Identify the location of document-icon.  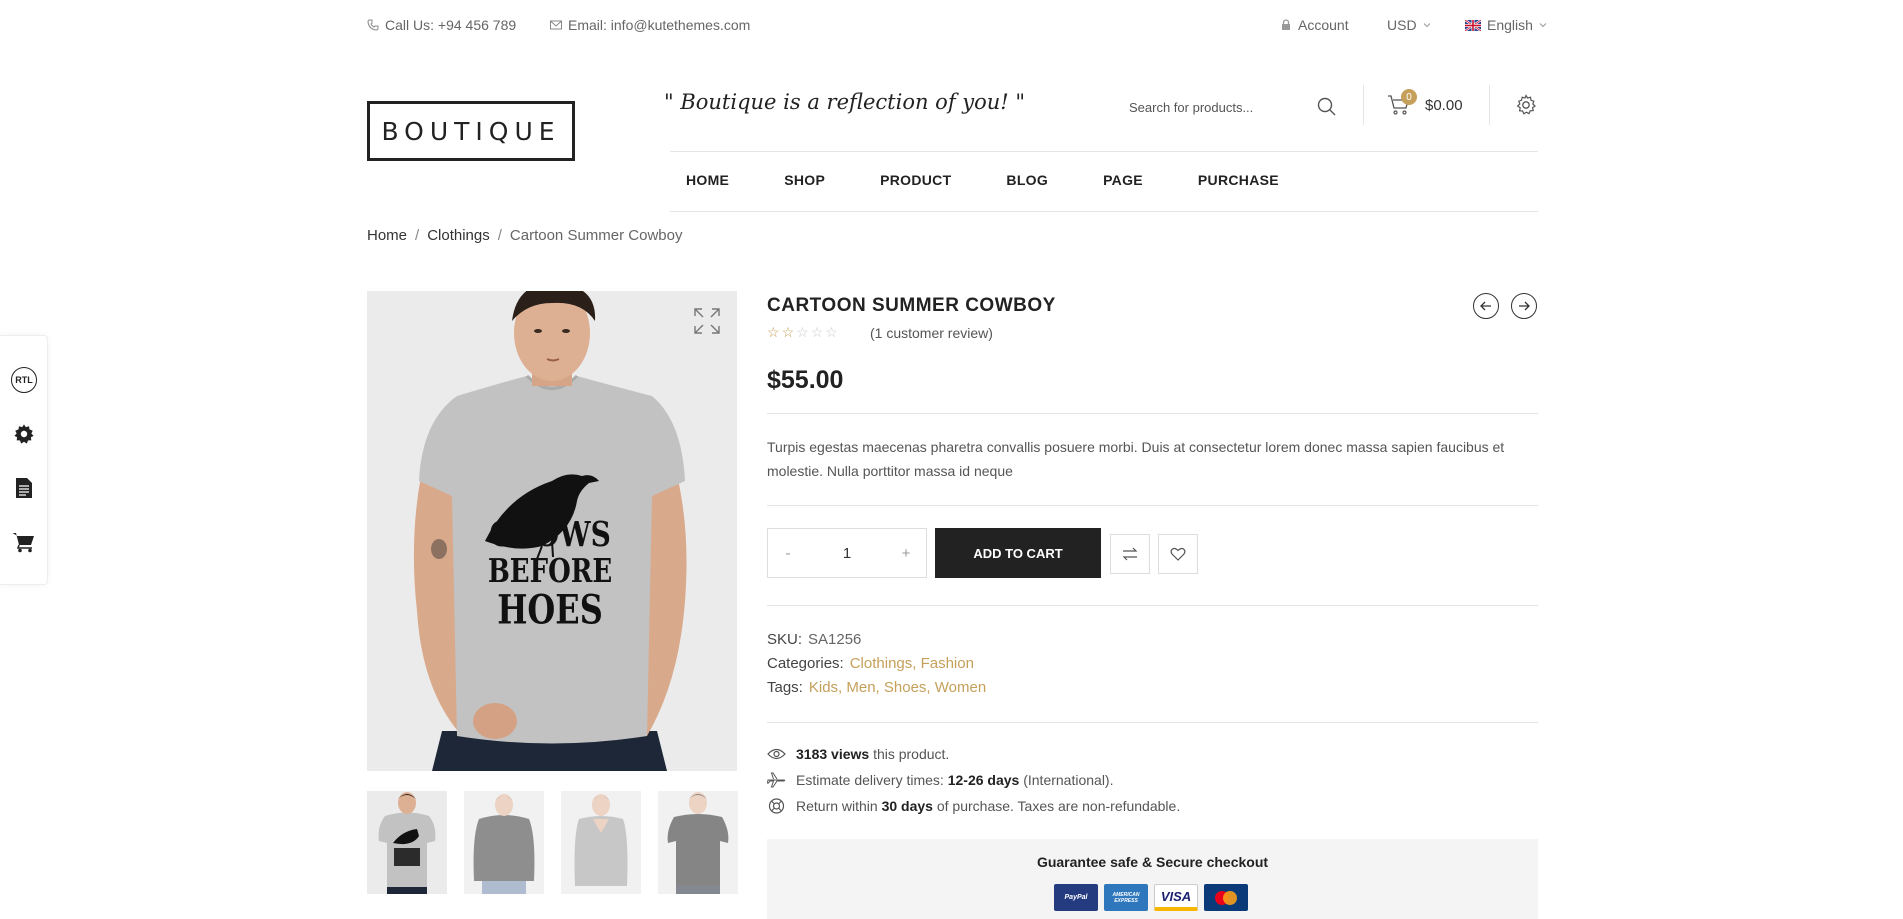
(24, 488).